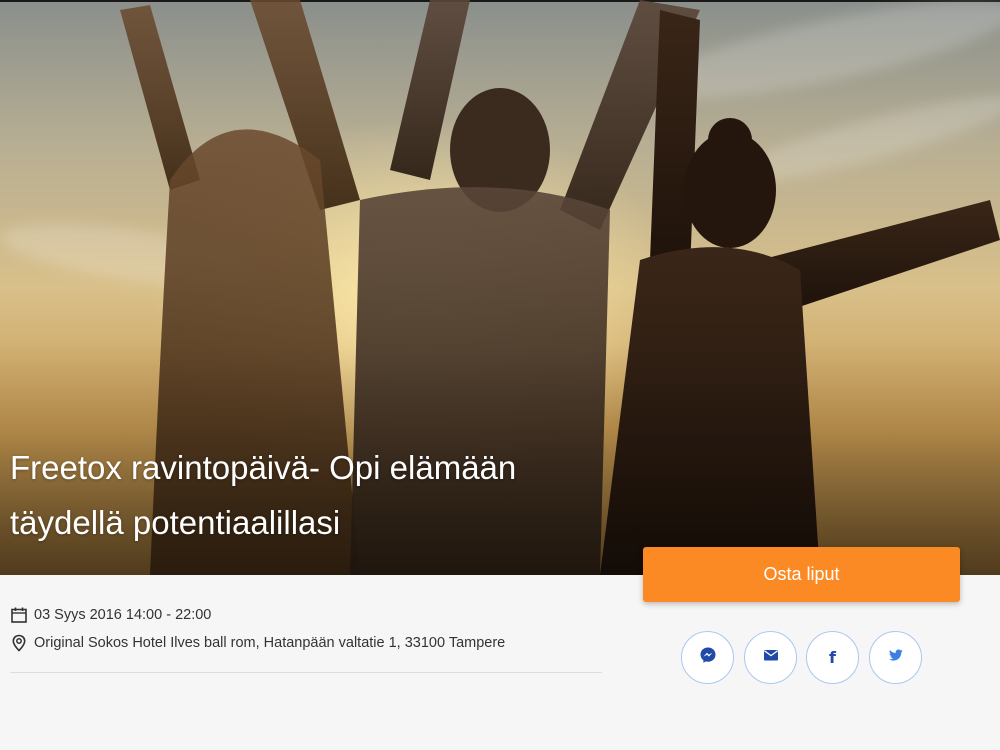 This screenshot has height=750, width=1000. I want to click on divider, so click(306, 672).